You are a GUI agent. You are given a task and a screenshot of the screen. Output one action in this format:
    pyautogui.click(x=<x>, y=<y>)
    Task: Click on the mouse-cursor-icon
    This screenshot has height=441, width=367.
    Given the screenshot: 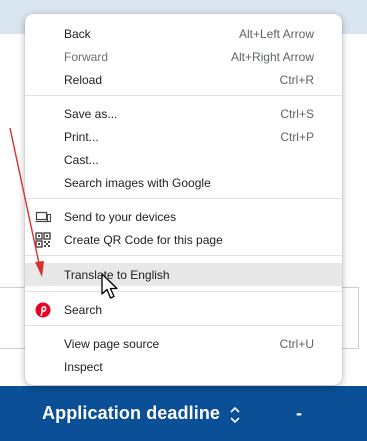 What is the action you would take?
    pyautogui.click(x=109, y=286)
    